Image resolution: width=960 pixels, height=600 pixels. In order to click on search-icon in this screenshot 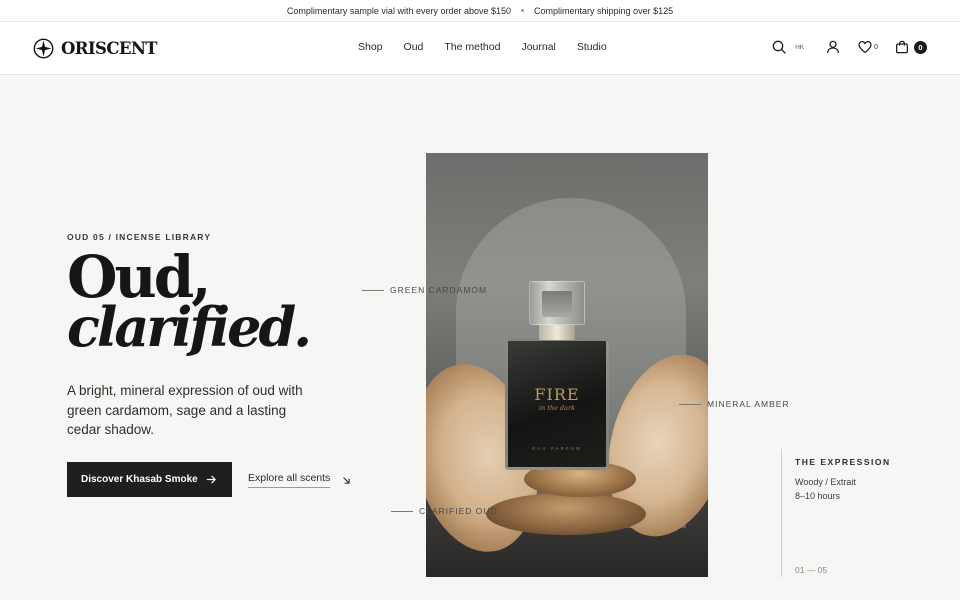, I will do `click(779, 47)`.